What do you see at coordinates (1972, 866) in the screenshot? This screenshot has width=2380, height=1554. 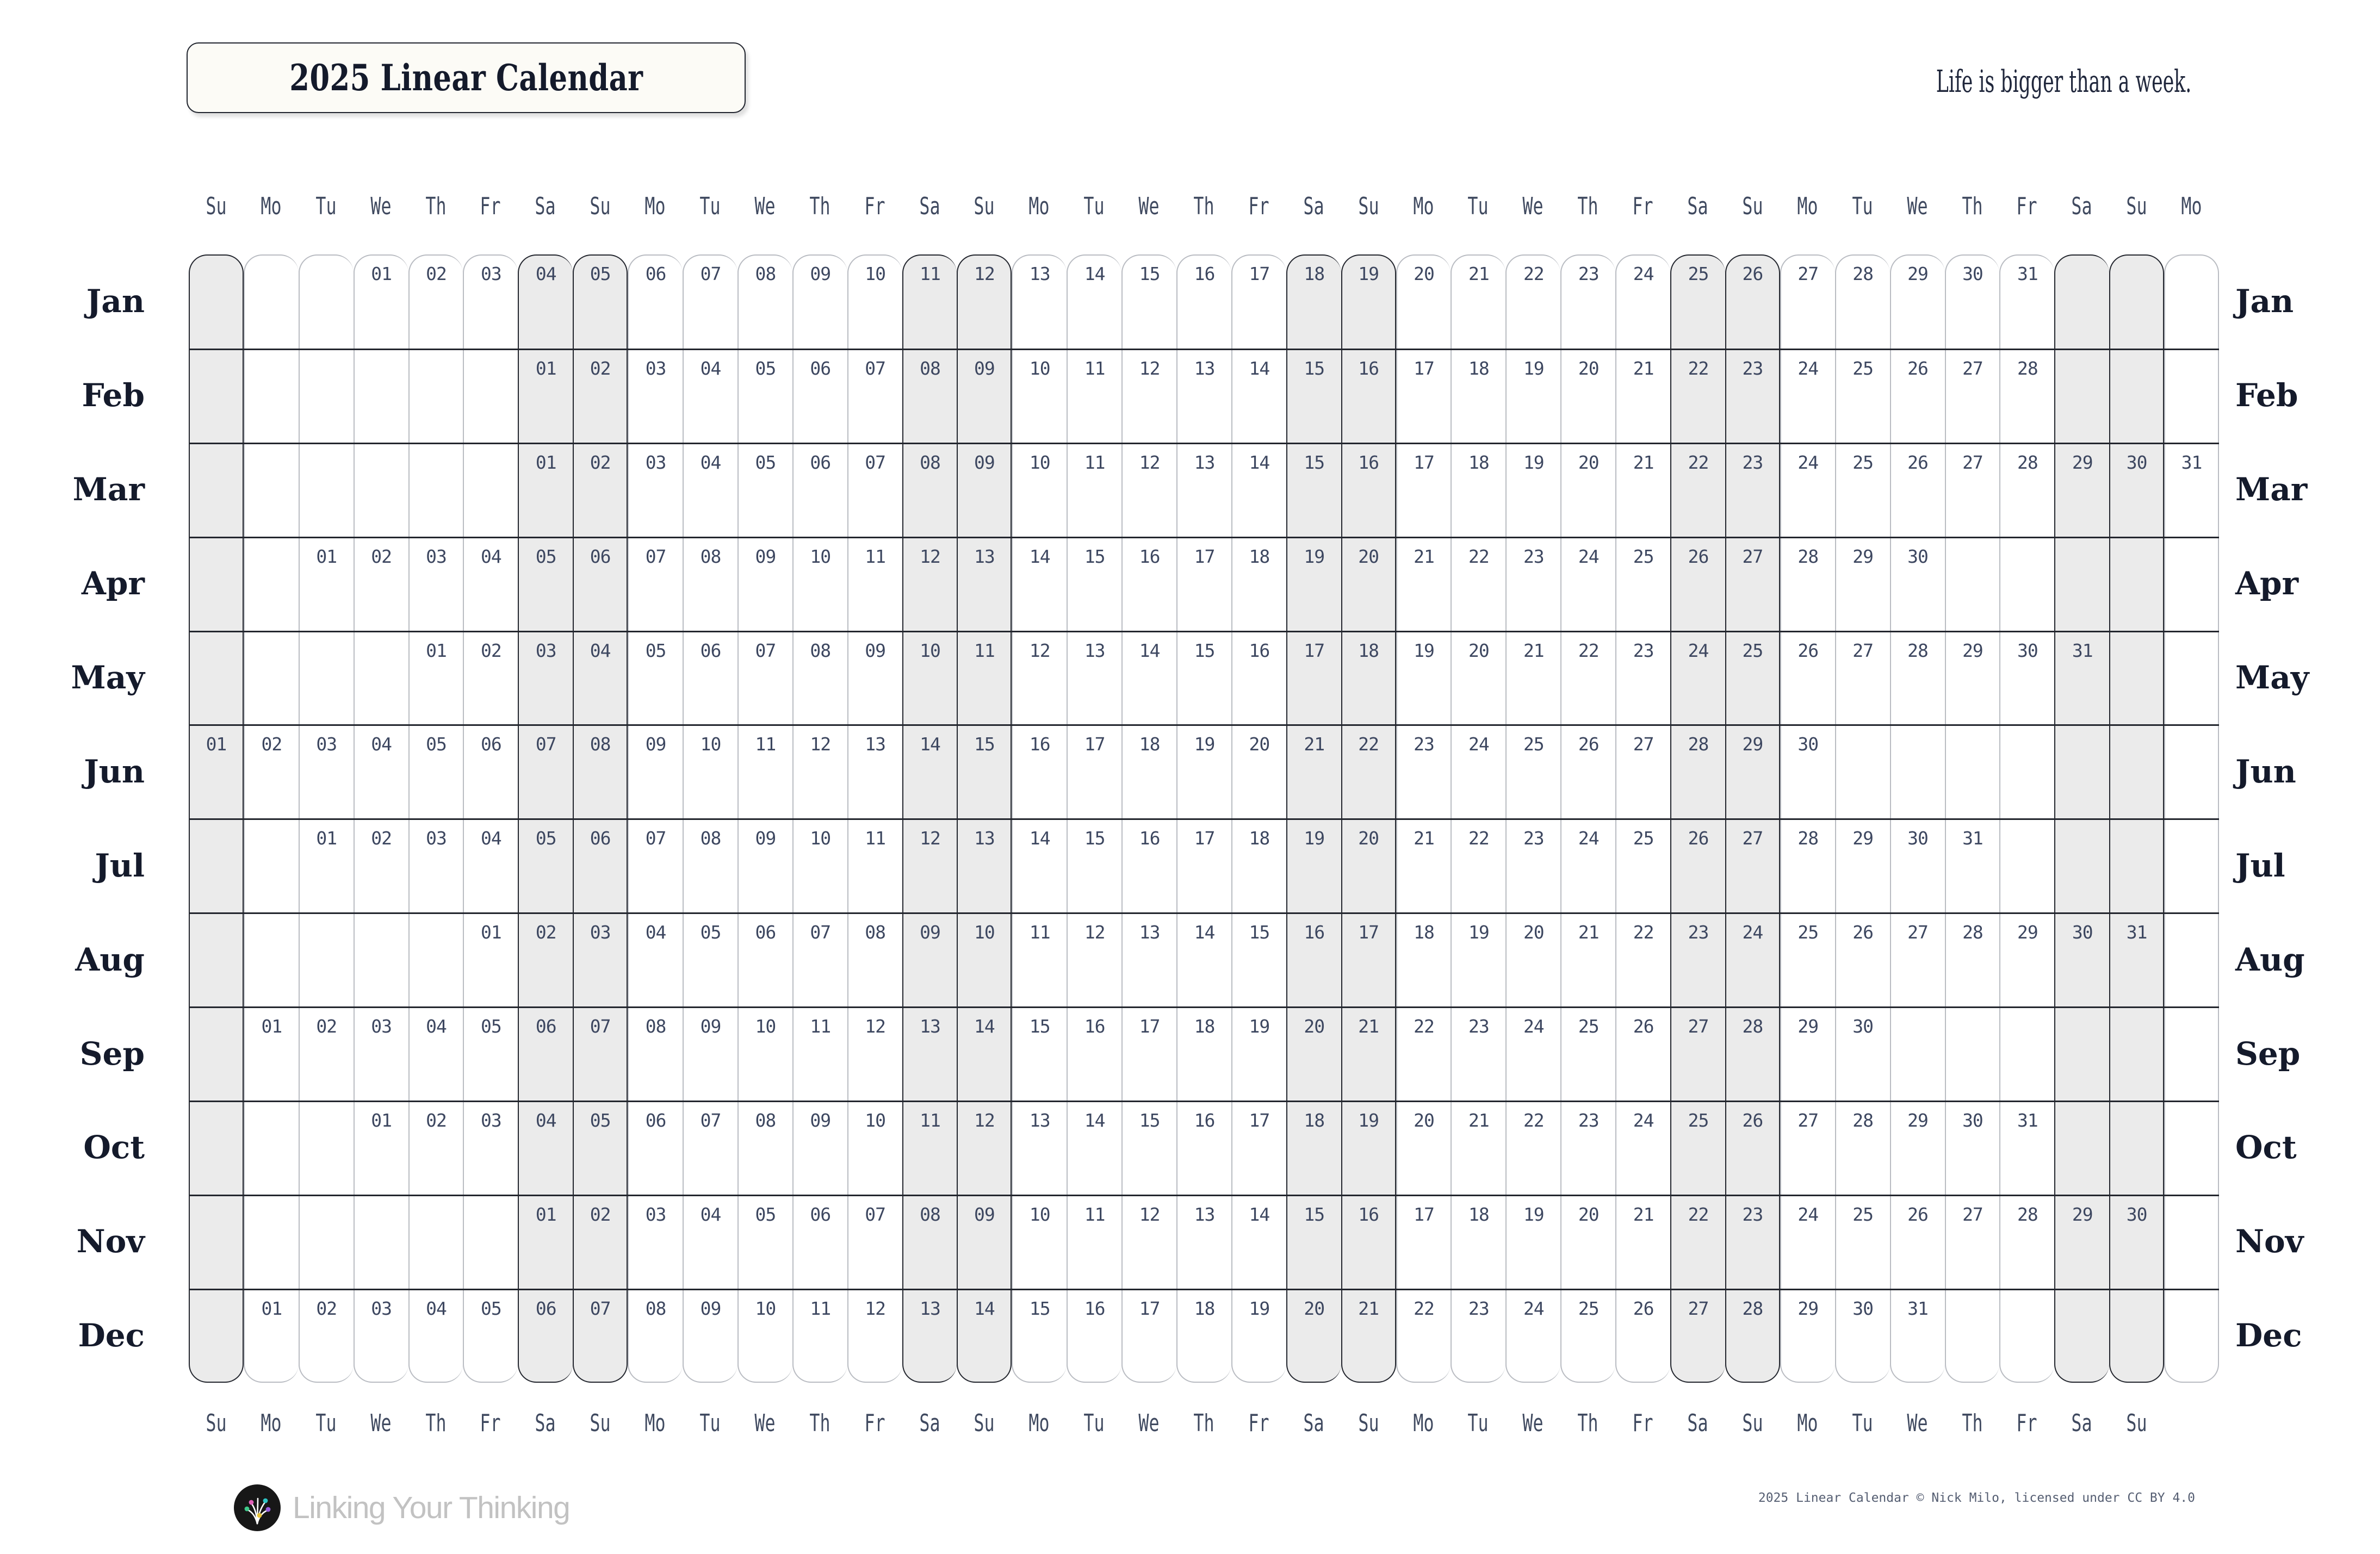 I see `day-cell: 31` at bounding box center [1972, 866].